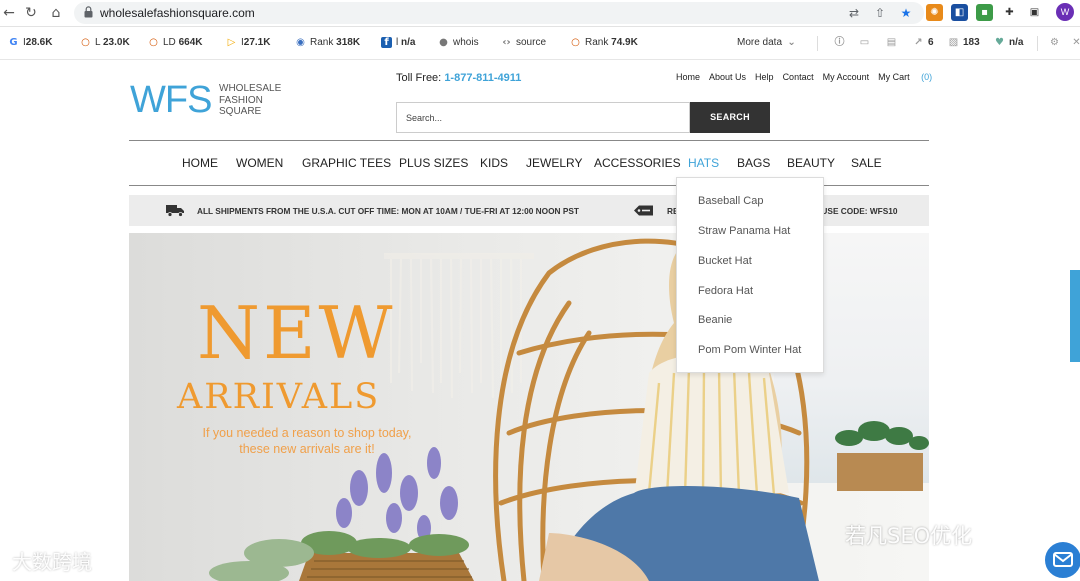  I want to click on toolbar-close: ✕, so click(1075, 42).